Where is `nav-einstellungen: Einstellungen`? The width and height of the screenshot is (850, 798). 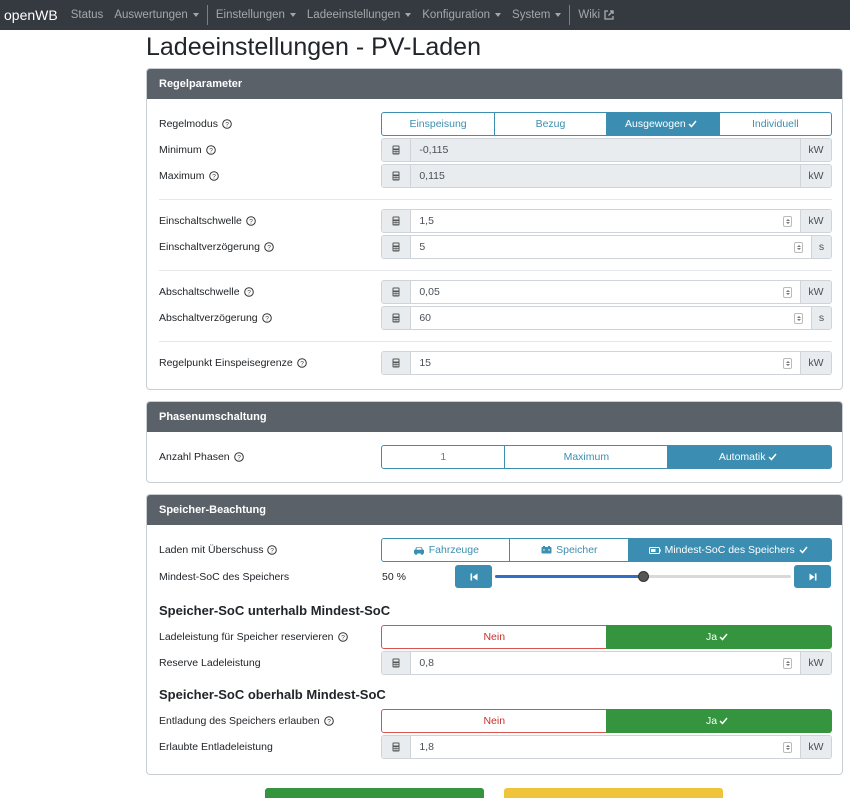
nav-einstellungen: Einstellungen is located at coordinates (256, 15).